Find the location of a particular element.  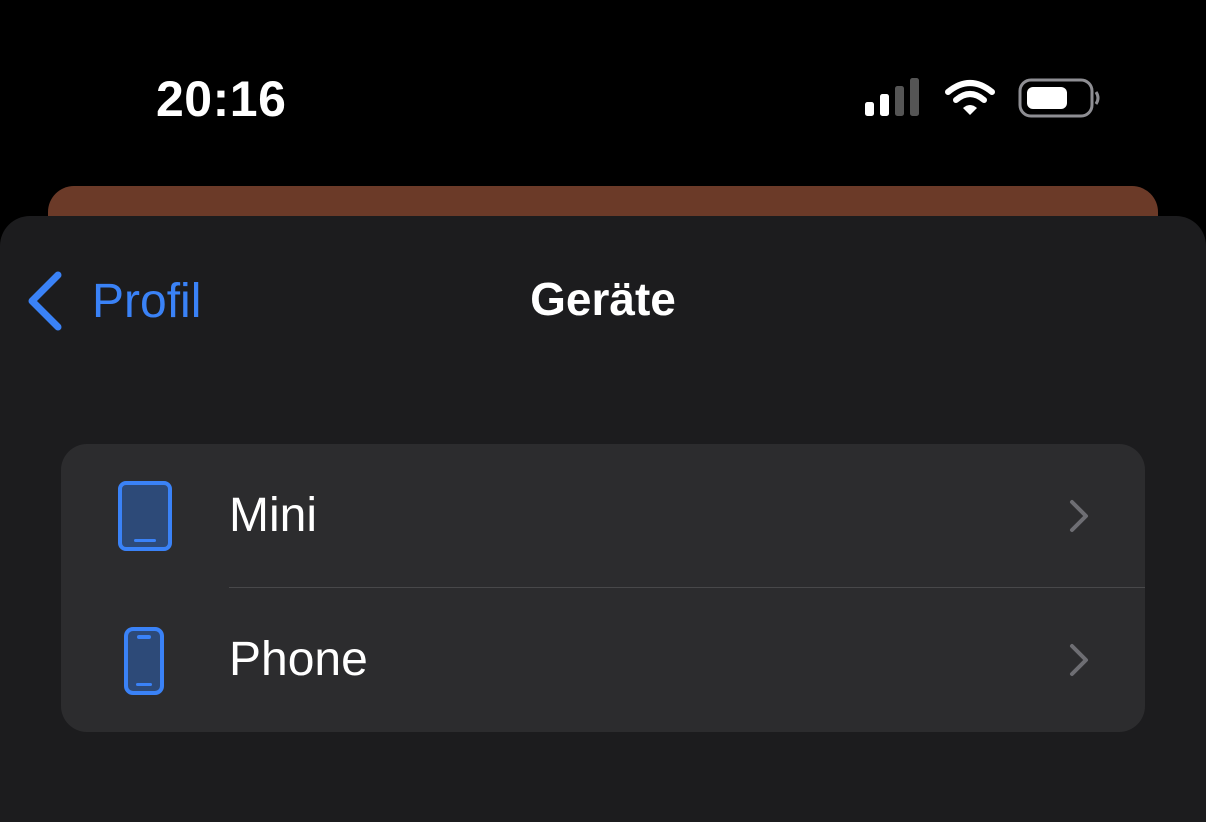

phone-icon is located at coordinates (144, 661).